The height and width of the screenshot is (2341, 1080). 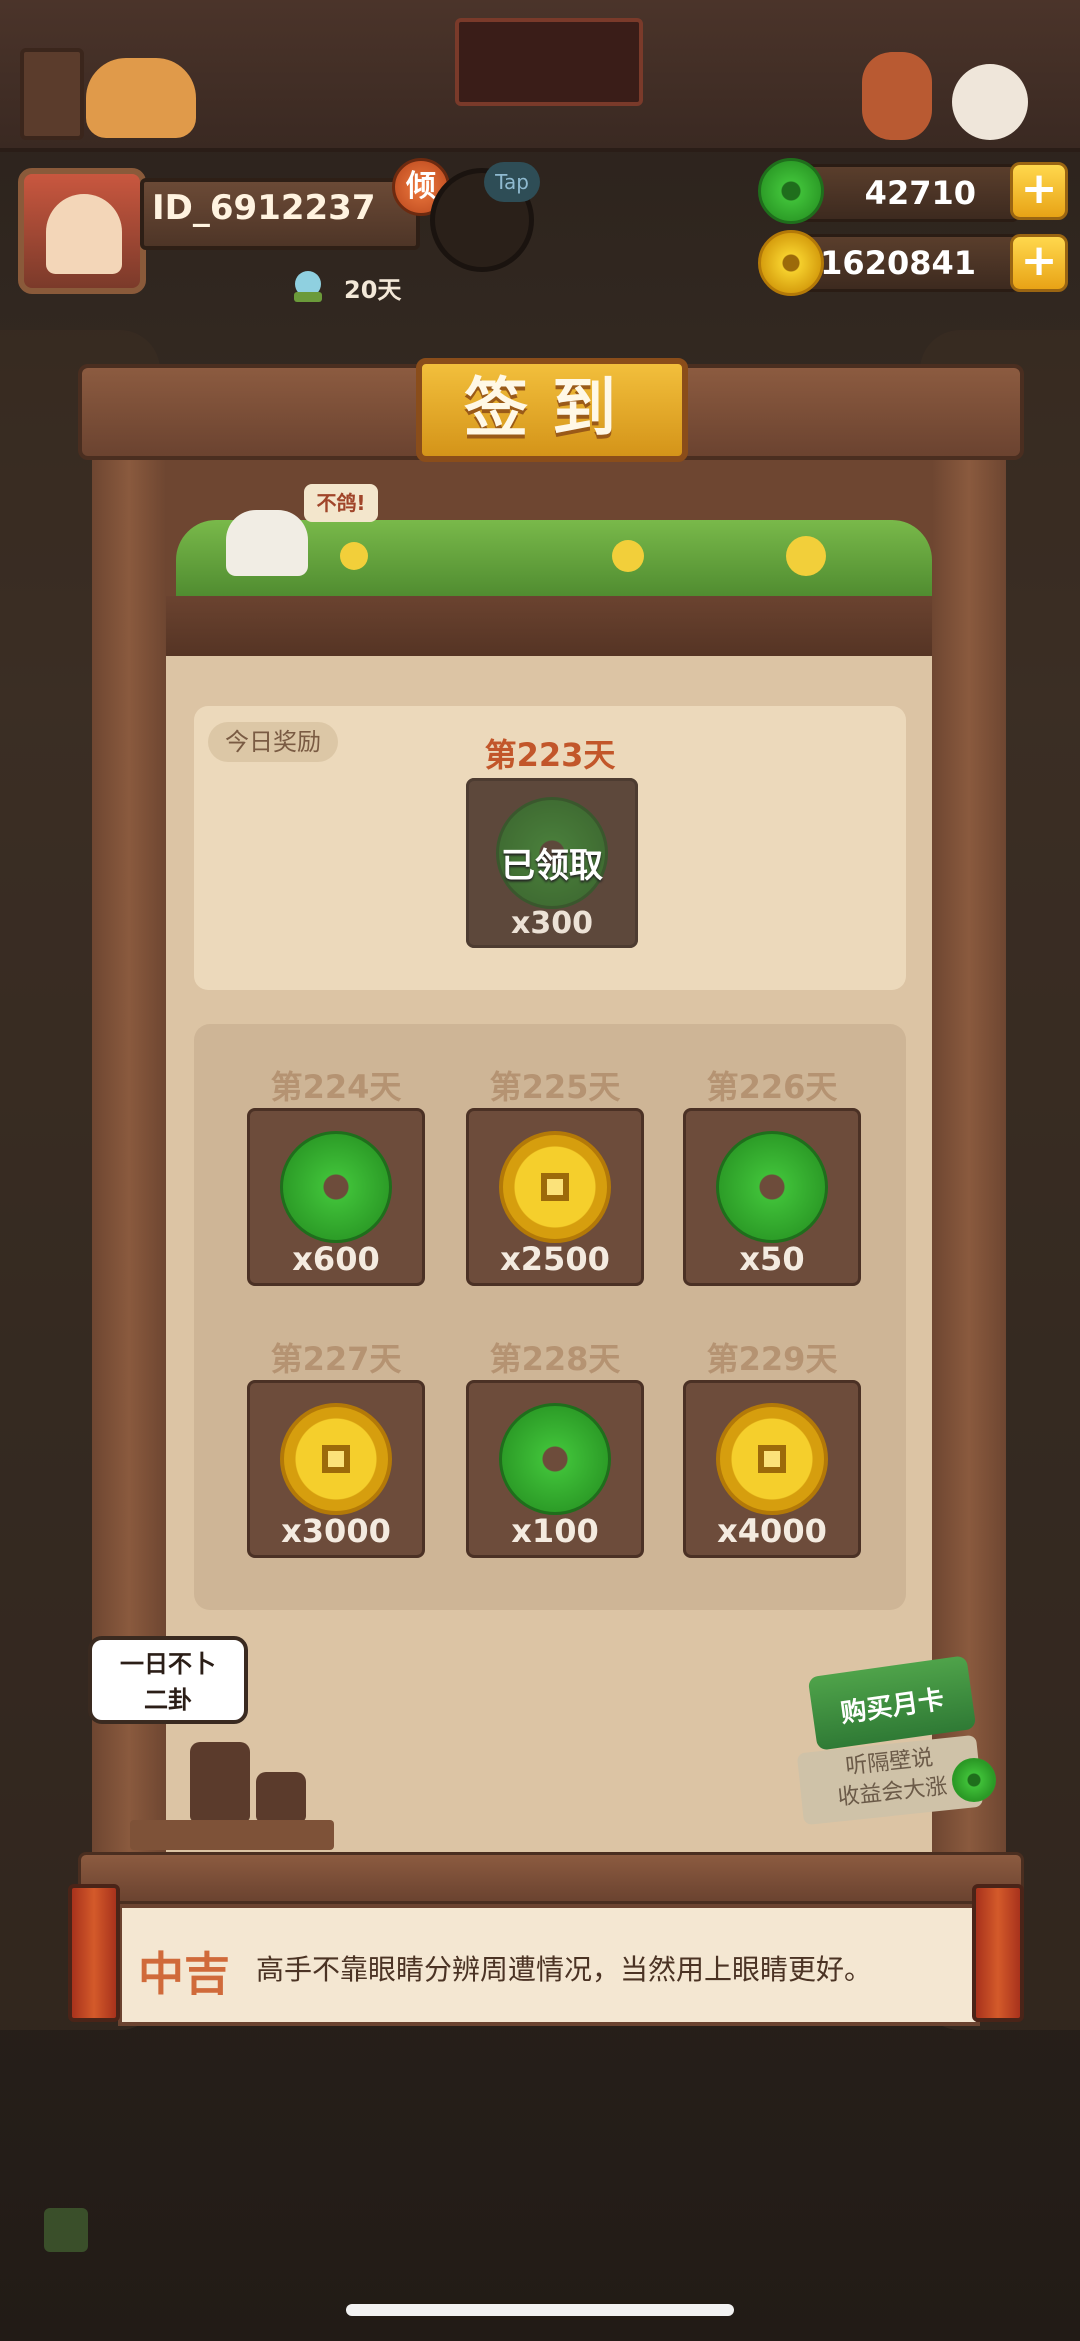 I want to click on corner-menu-button, so click(x=66, y=2230).